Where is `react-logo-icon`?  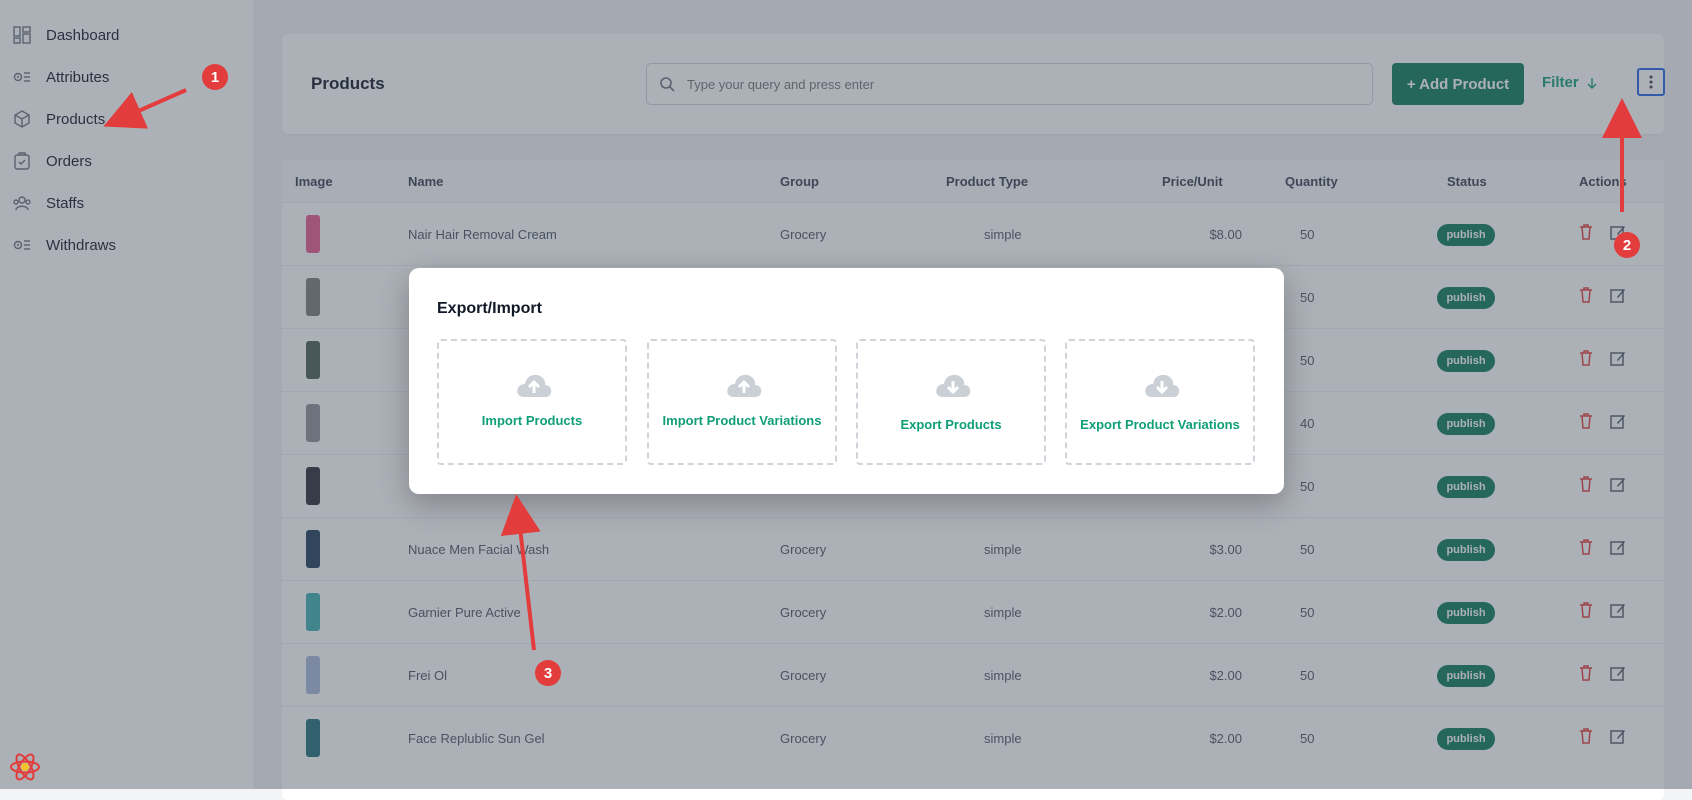 react-logo-icon is located at coordinates (25, 767).